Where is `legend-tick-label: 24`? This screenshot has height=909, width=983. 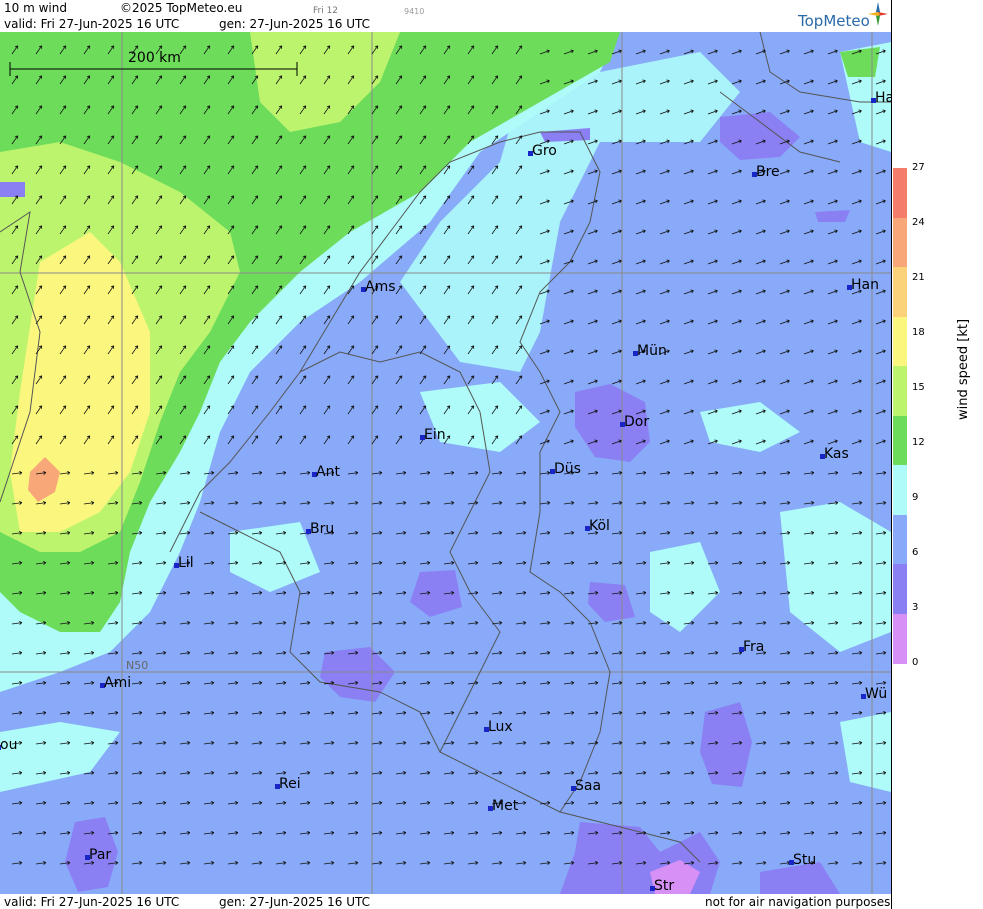
legend-tick-label: 24 is located at coordinates (918, 222).